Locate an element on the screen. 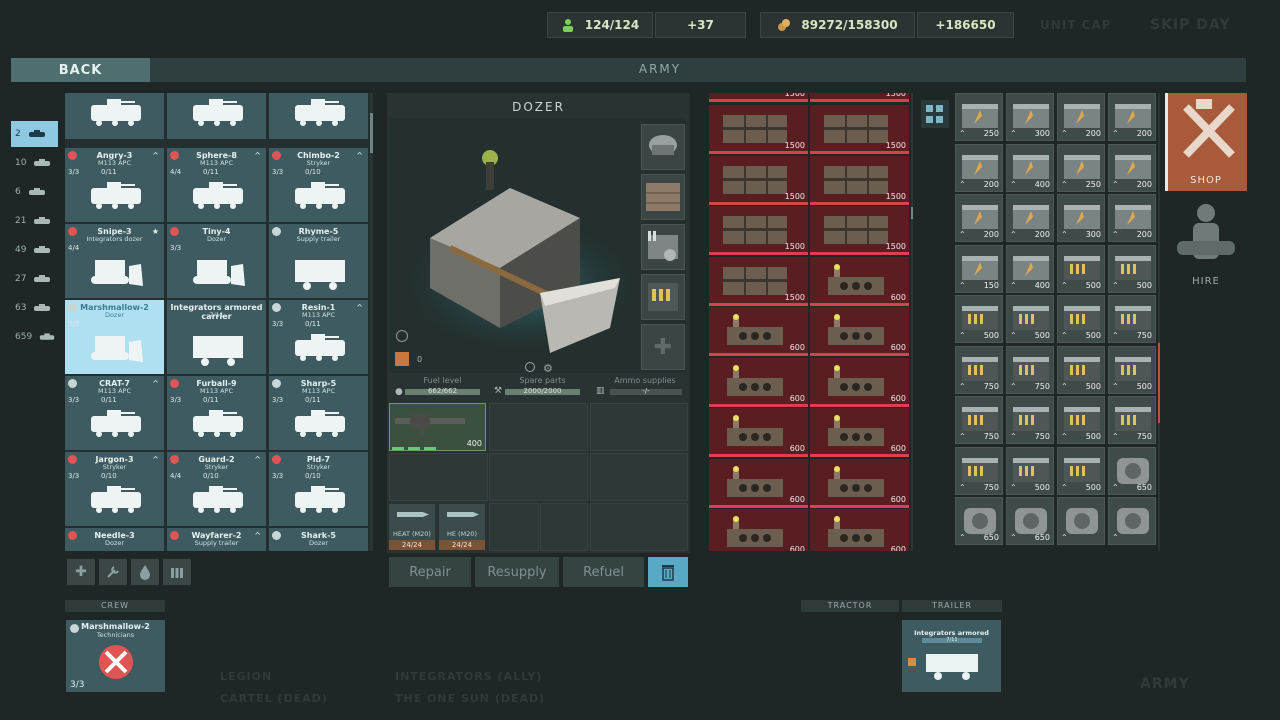  repair-button: Repair is located at coordinates (430, 572).